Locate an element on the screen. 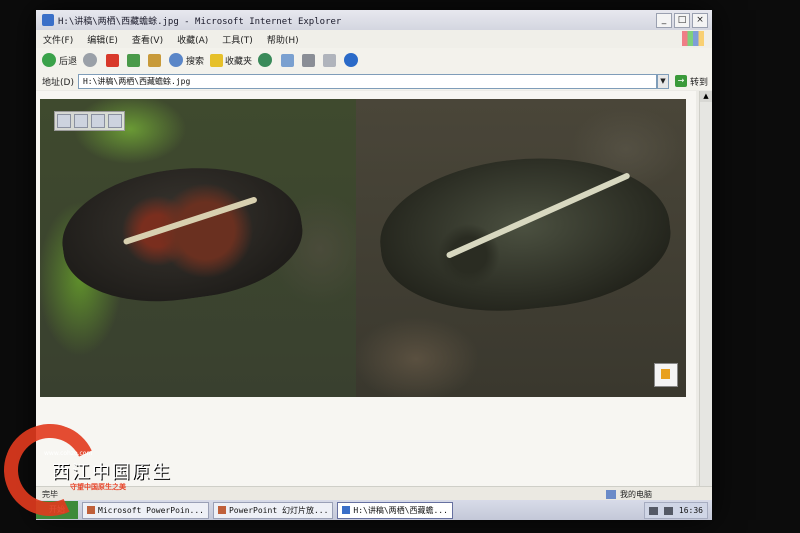 The width and height of the screenshot is (800, 533). email-image-icon is located at coordinates (98, 121).